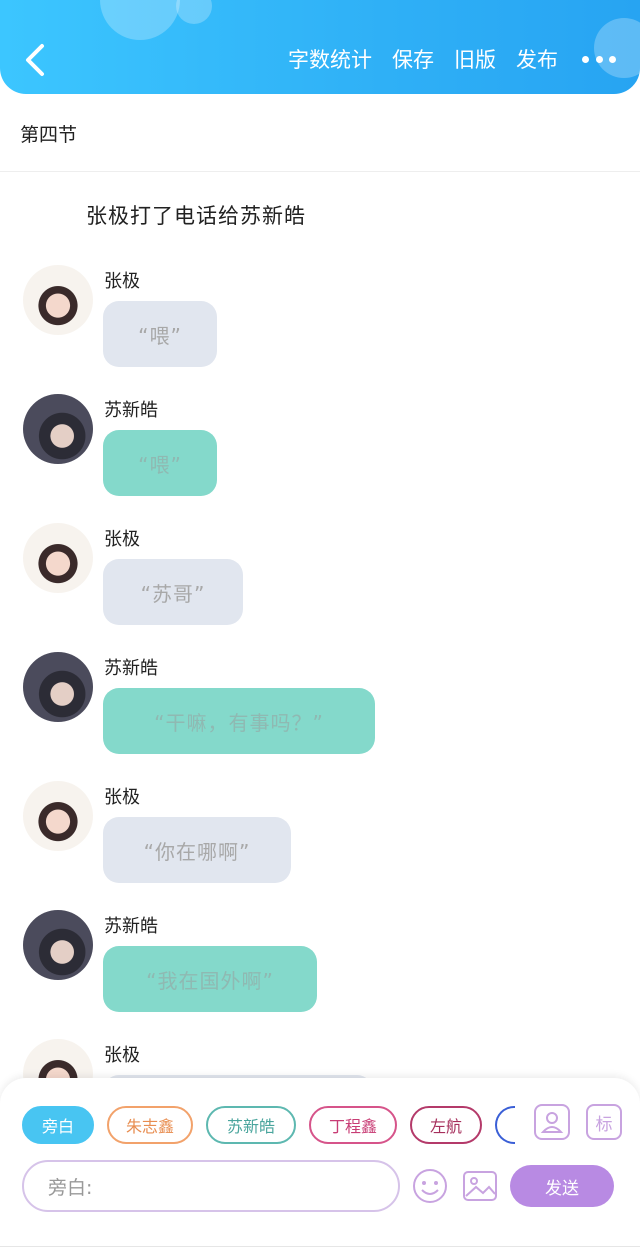 This screenshot has width=640, height=1254. What do you see at coordinates (330, 59) in the screenshot?
I see `word-count-button: 字数统计` at bounding box center [330, 59].